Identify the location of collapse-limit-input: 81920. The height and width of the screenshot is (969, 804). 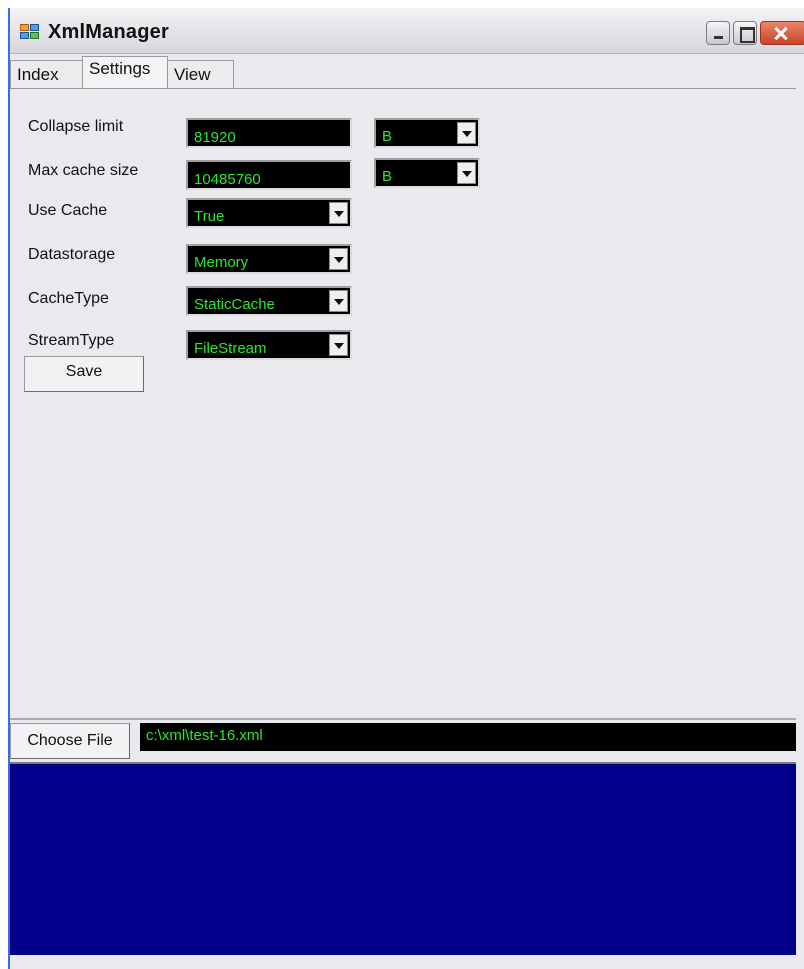
(269, 133).